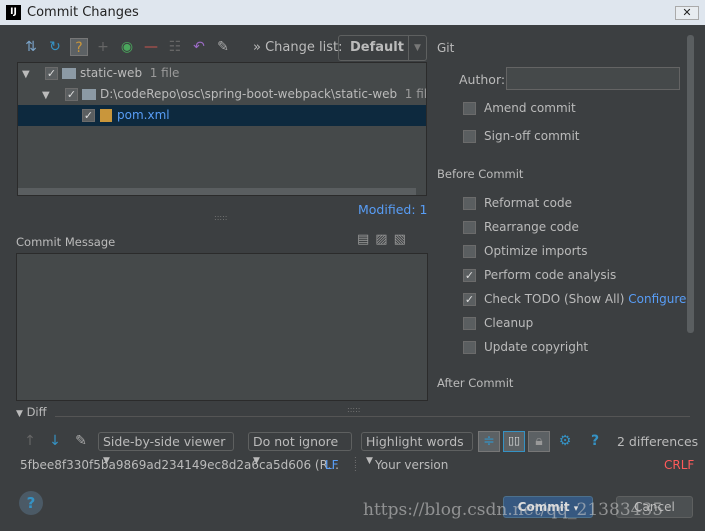 This screenshot has width=705, height=531. I want to click on commit-button: Commit ▾, so click(548, 507).